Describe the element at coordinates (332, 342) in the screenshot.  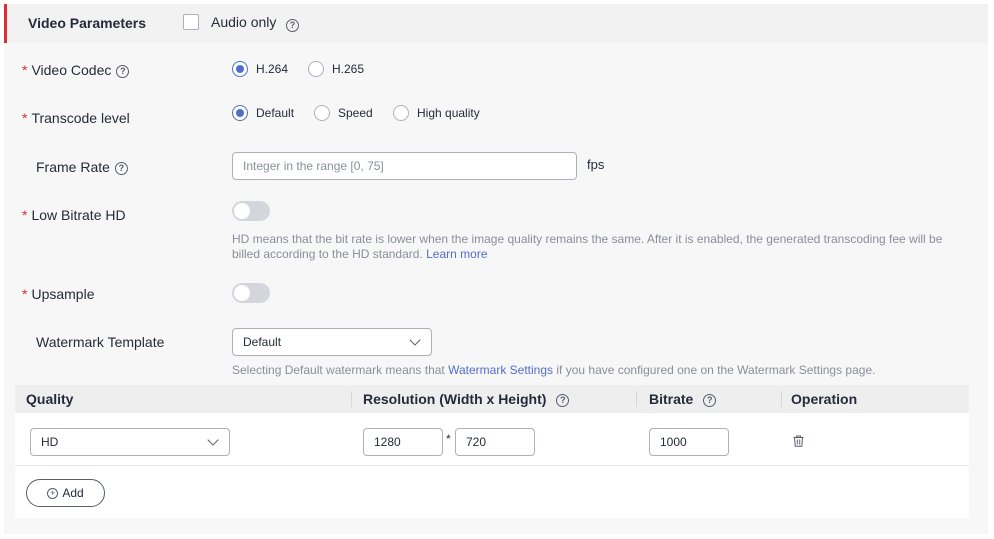
I see `watermark-template-select: Default` at that location.